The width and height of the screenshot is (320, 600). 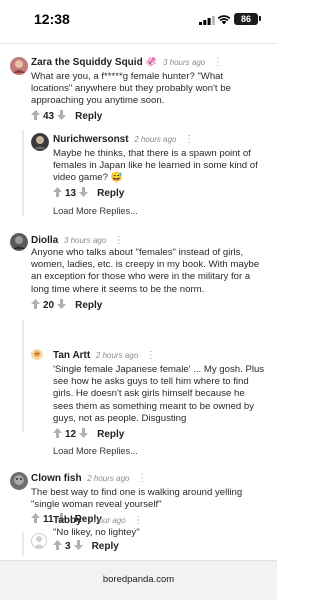 I want to click on vote-bar: 20 Reply, so click(x=66, y=306).